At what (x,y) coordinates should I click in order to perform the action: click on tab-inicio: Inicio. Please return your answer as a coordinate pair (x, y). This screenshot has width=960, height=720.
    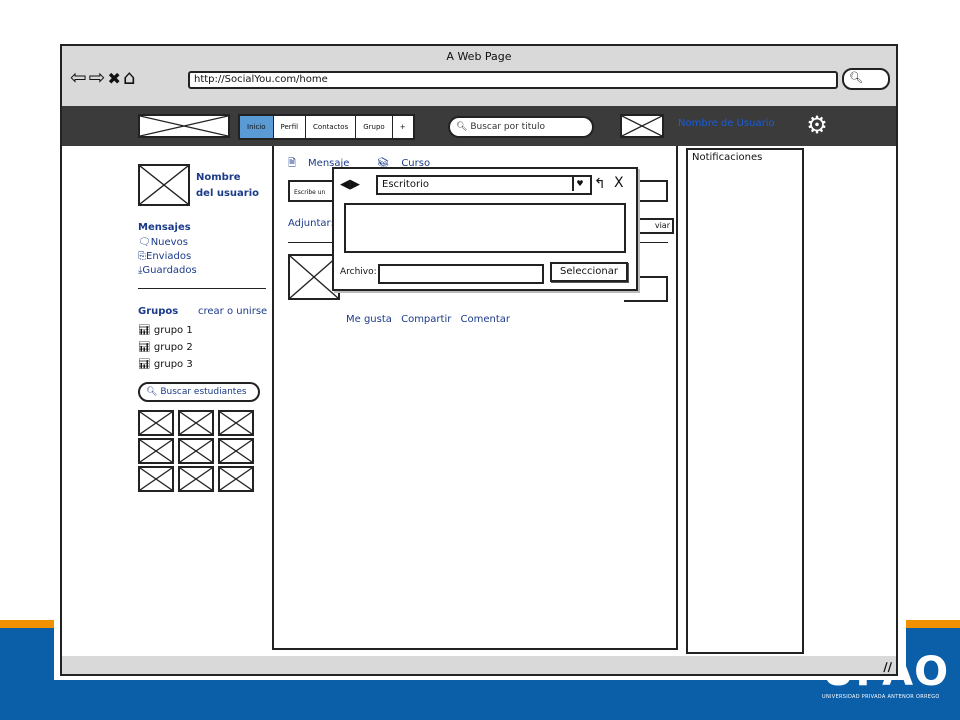
    Looking at the image, I should click on (257, 127).